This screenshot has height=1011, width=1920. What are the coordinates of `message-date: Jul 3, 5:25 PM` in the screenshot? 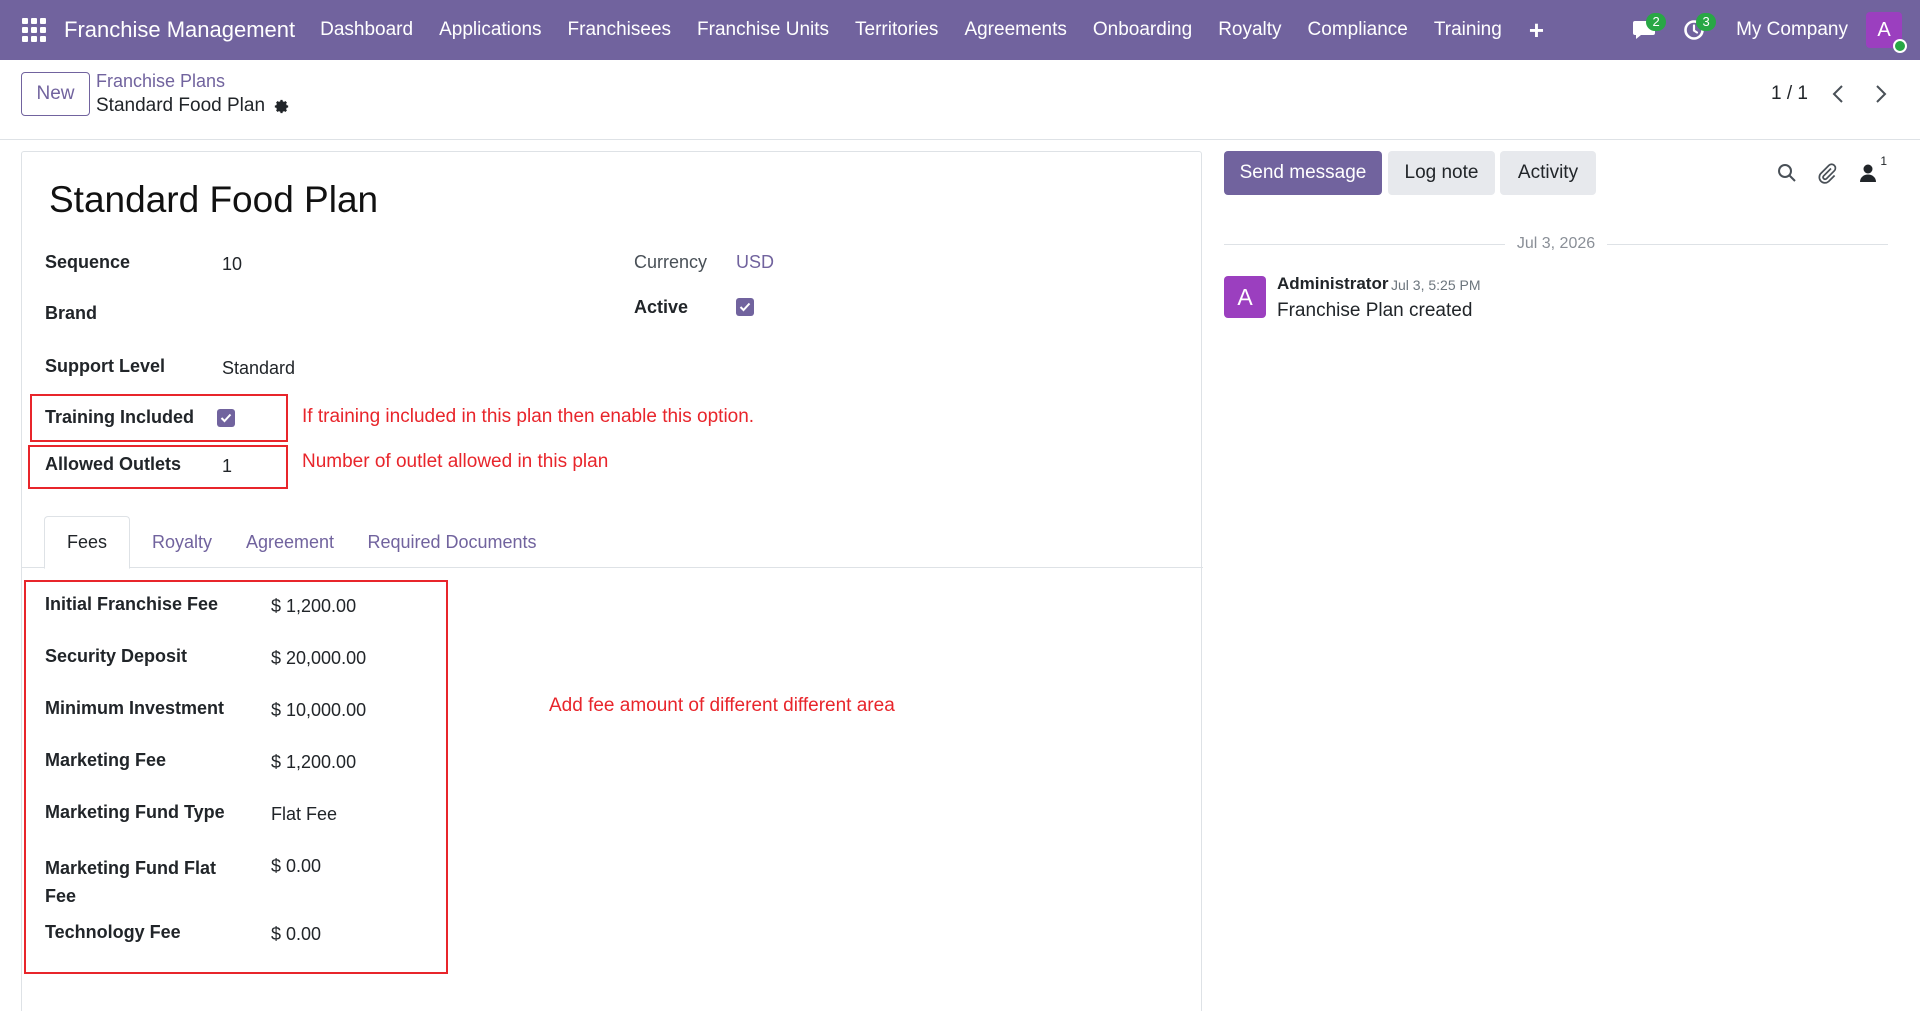 It's located at (1436, 285).